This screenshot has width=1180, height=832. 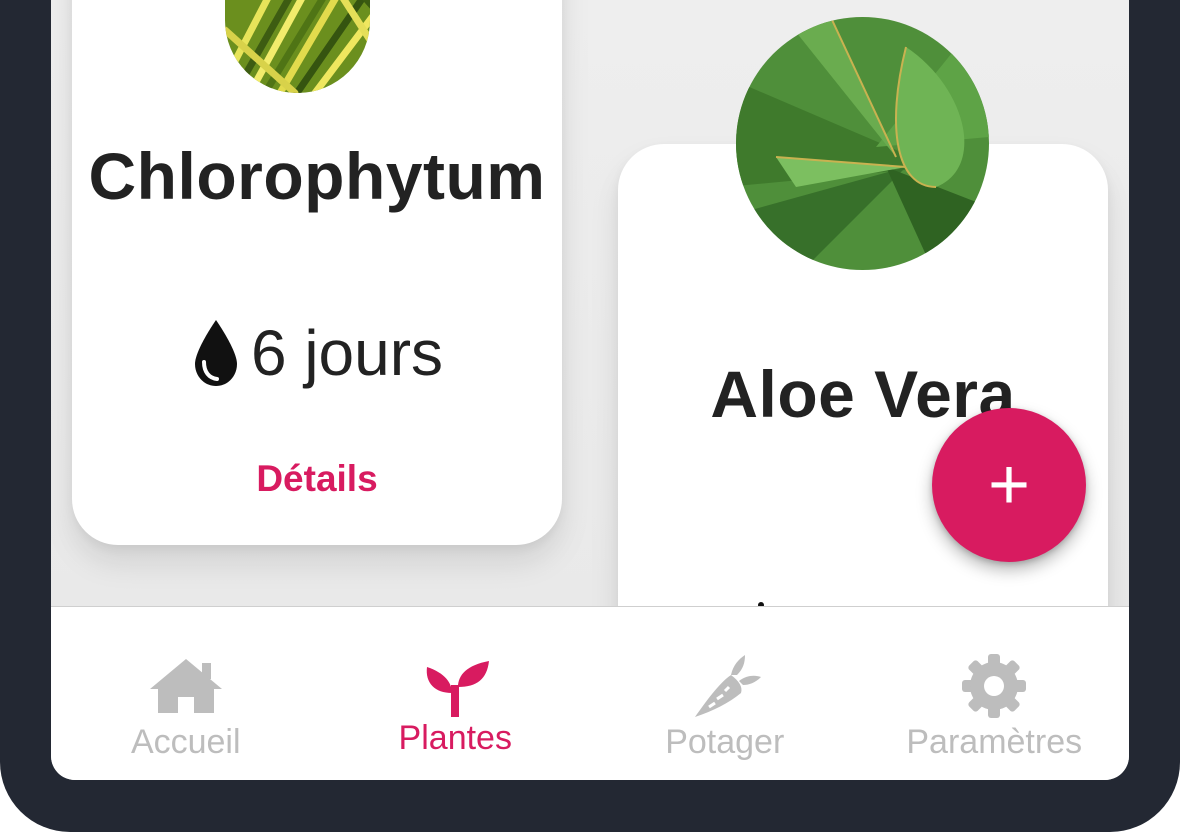 I want to click on carrot-icon, so click(x=727, y=686).